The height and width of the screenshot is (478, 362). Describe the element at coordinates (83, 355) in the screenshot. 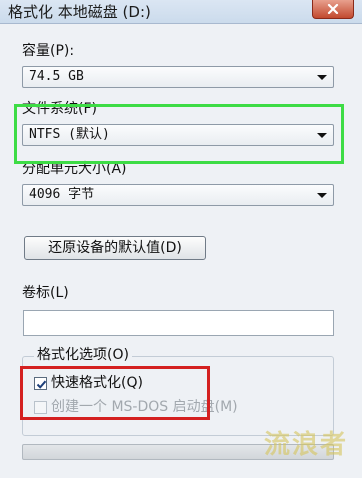

I see `format-options-legend: 格式化选项(O)` at that location.